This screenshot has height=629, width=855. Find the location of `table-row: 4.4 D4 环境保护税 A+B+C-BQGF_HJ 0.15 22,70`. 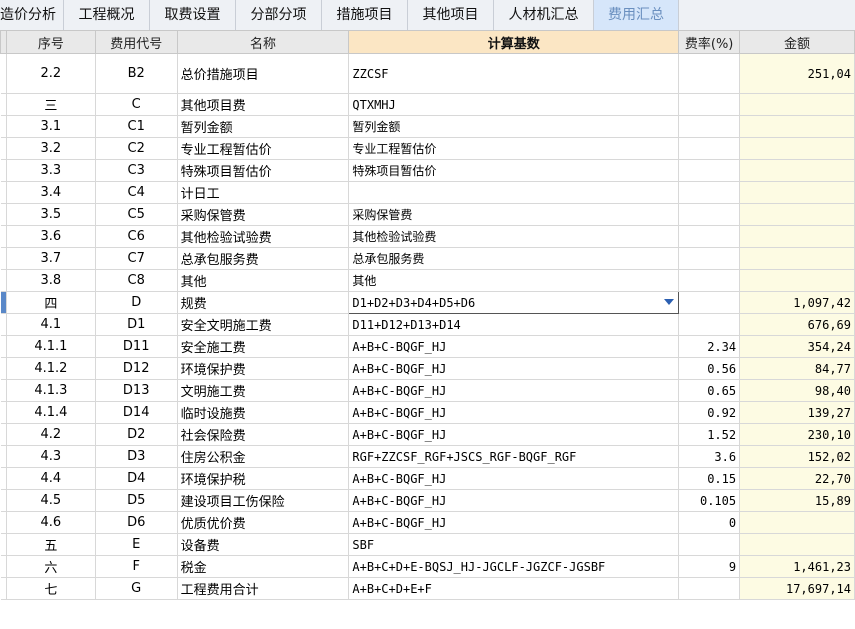

table-row: 4.4 D4 环境保护税 A+B+C-BQGF_HJ 0.15 22,70 is located at coordinates (427, 478).